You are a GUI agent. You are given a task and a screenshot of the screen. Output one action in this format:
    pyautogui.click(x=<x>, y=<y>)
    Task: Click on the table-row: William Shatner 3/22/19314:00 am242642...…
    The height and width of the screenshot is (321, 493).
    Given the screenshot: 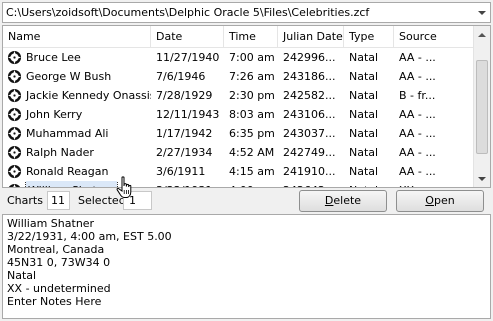 What is the action you would take?
    pyautogui.click(x=238, y=184)
    